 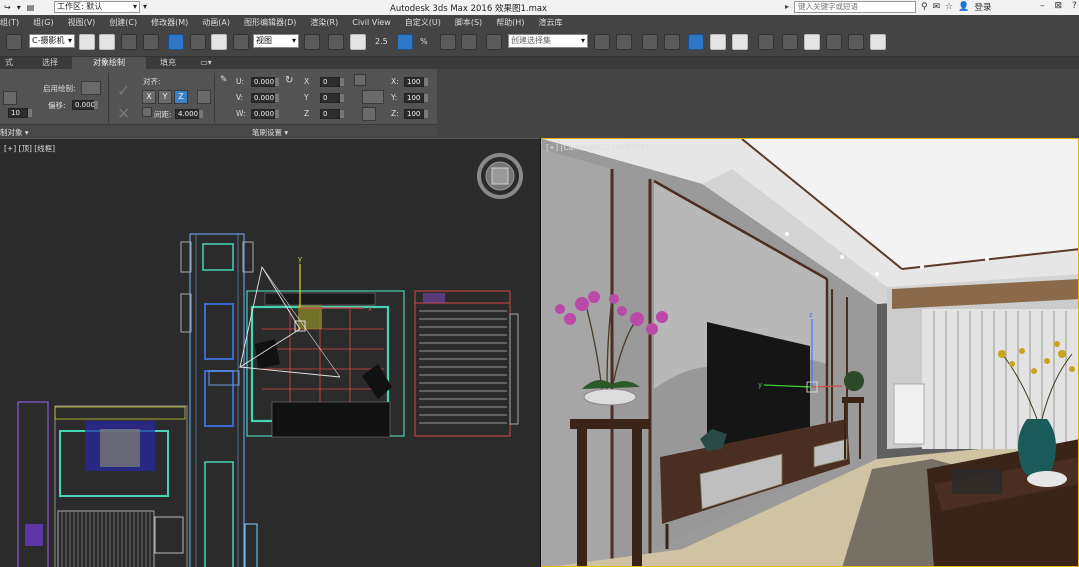 What do you see at coordinates (423, 22) in the screenshot?
I see `menu-item-customize: 自定义(U)` at bounding box center [423, 22].